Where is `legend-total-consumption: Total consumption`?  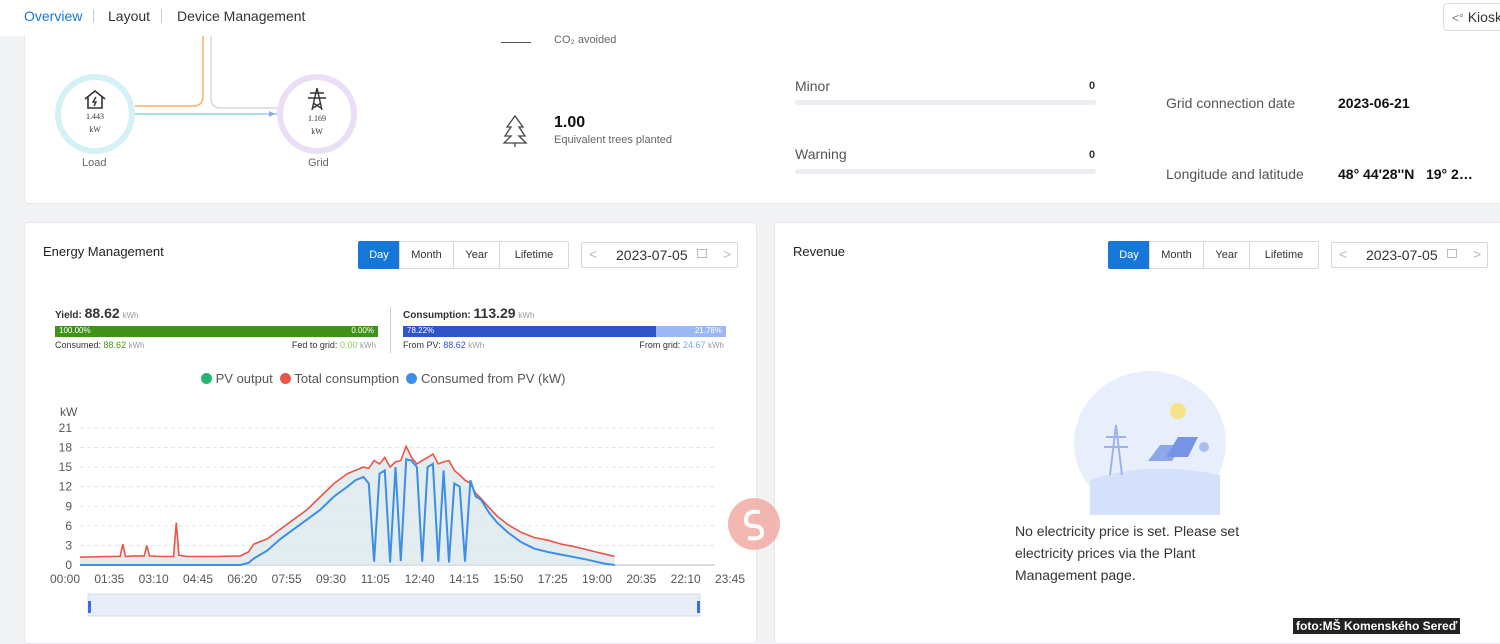
legend-total-consumption: Total consumption is located at coordinates (339, 378).